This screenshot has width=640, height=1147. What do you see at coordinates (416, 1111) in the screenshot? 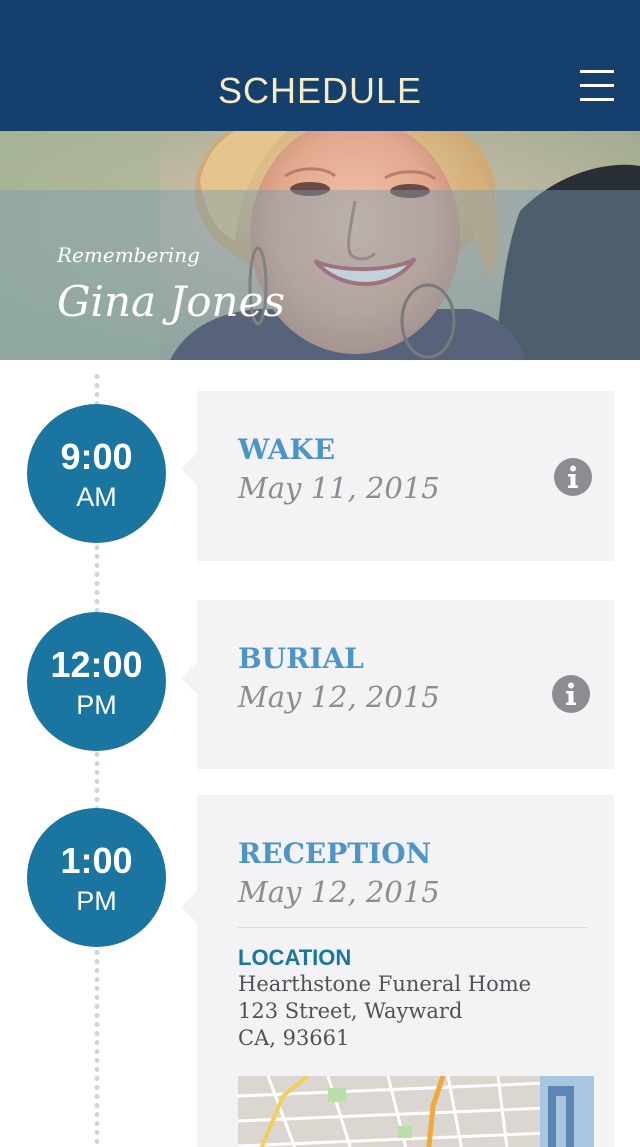
I see `location-map` at bounding box center [416, 1111].